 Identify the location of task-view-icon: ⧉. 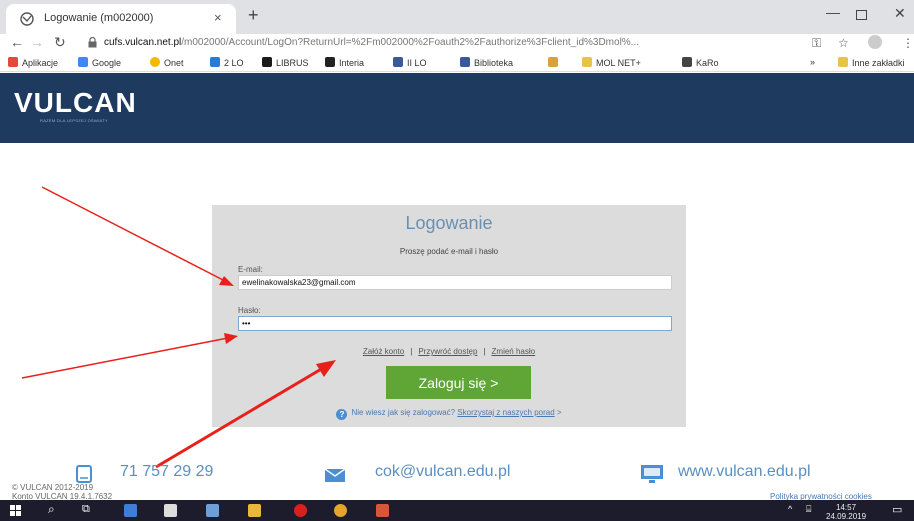
(86, 509).